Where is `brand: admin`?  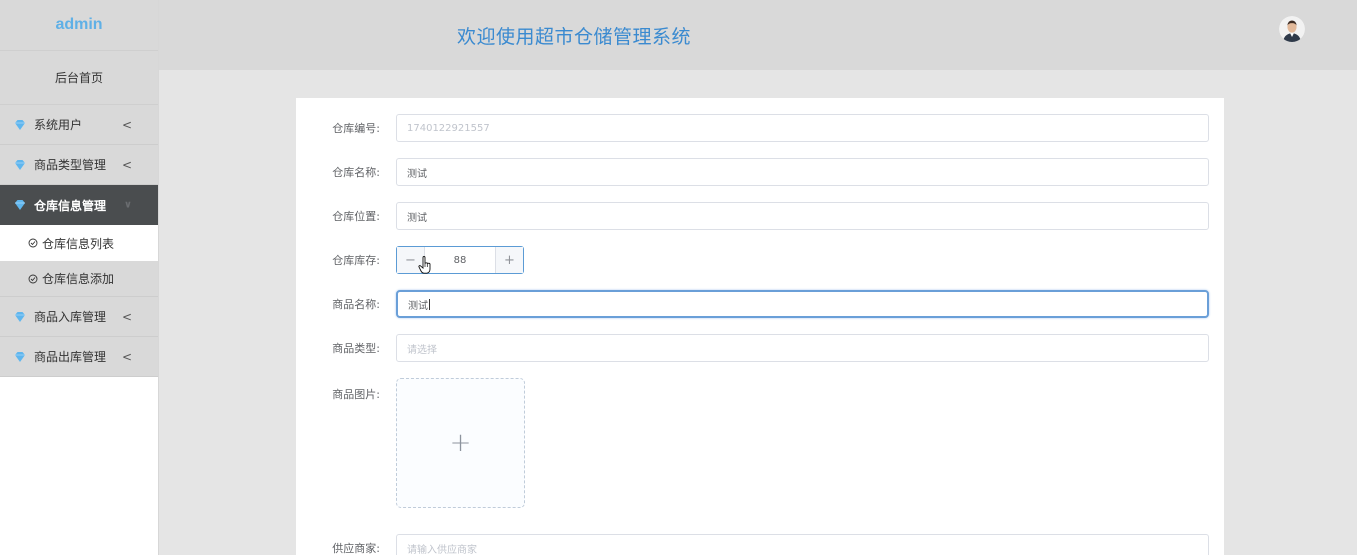
brand: admin is located at coordinates (79, 25).